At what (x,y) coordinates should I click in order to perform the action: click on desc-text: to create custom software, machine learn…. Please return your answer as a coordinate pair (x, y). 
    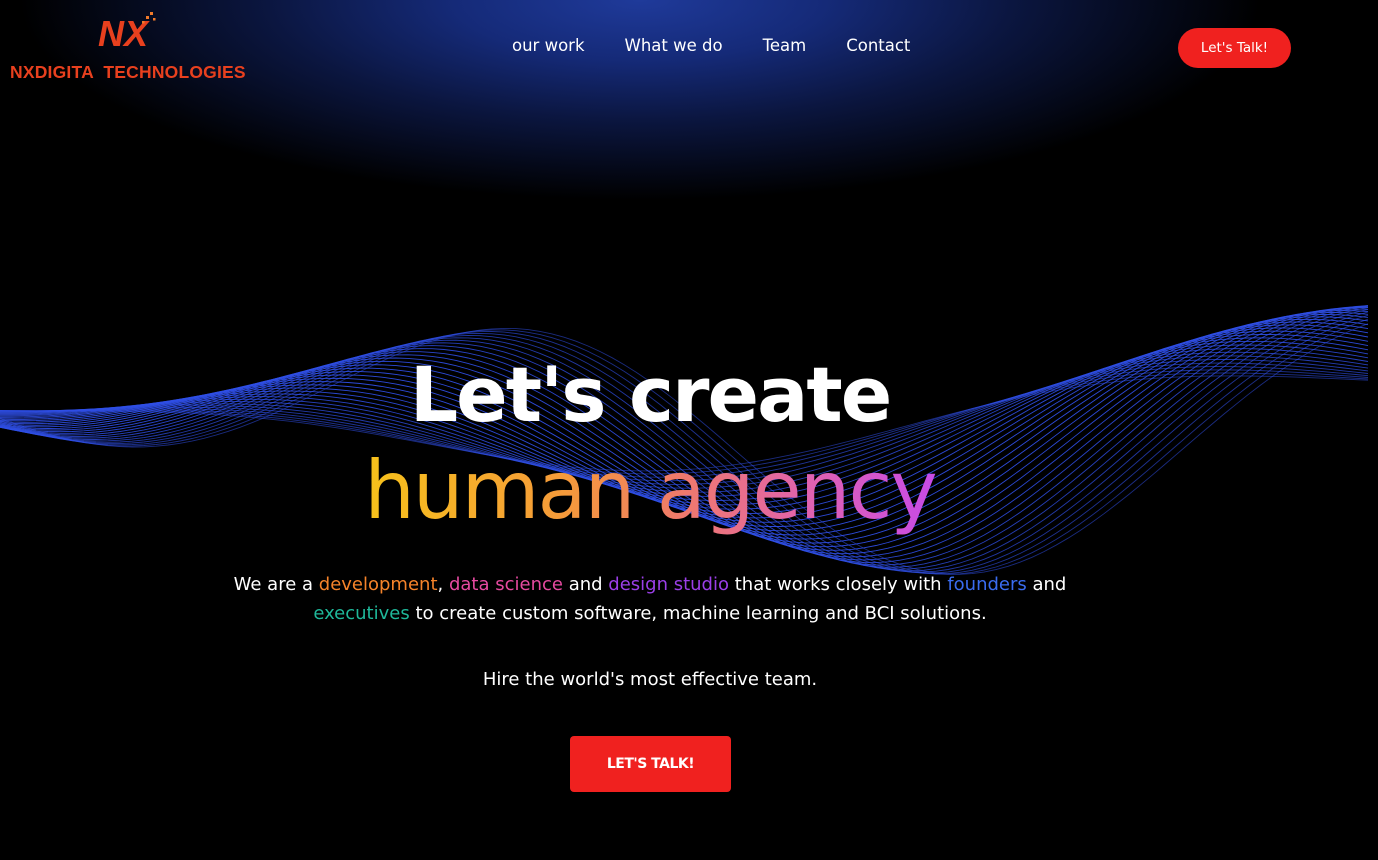
    Looking at the image, I should click on (698, 613).